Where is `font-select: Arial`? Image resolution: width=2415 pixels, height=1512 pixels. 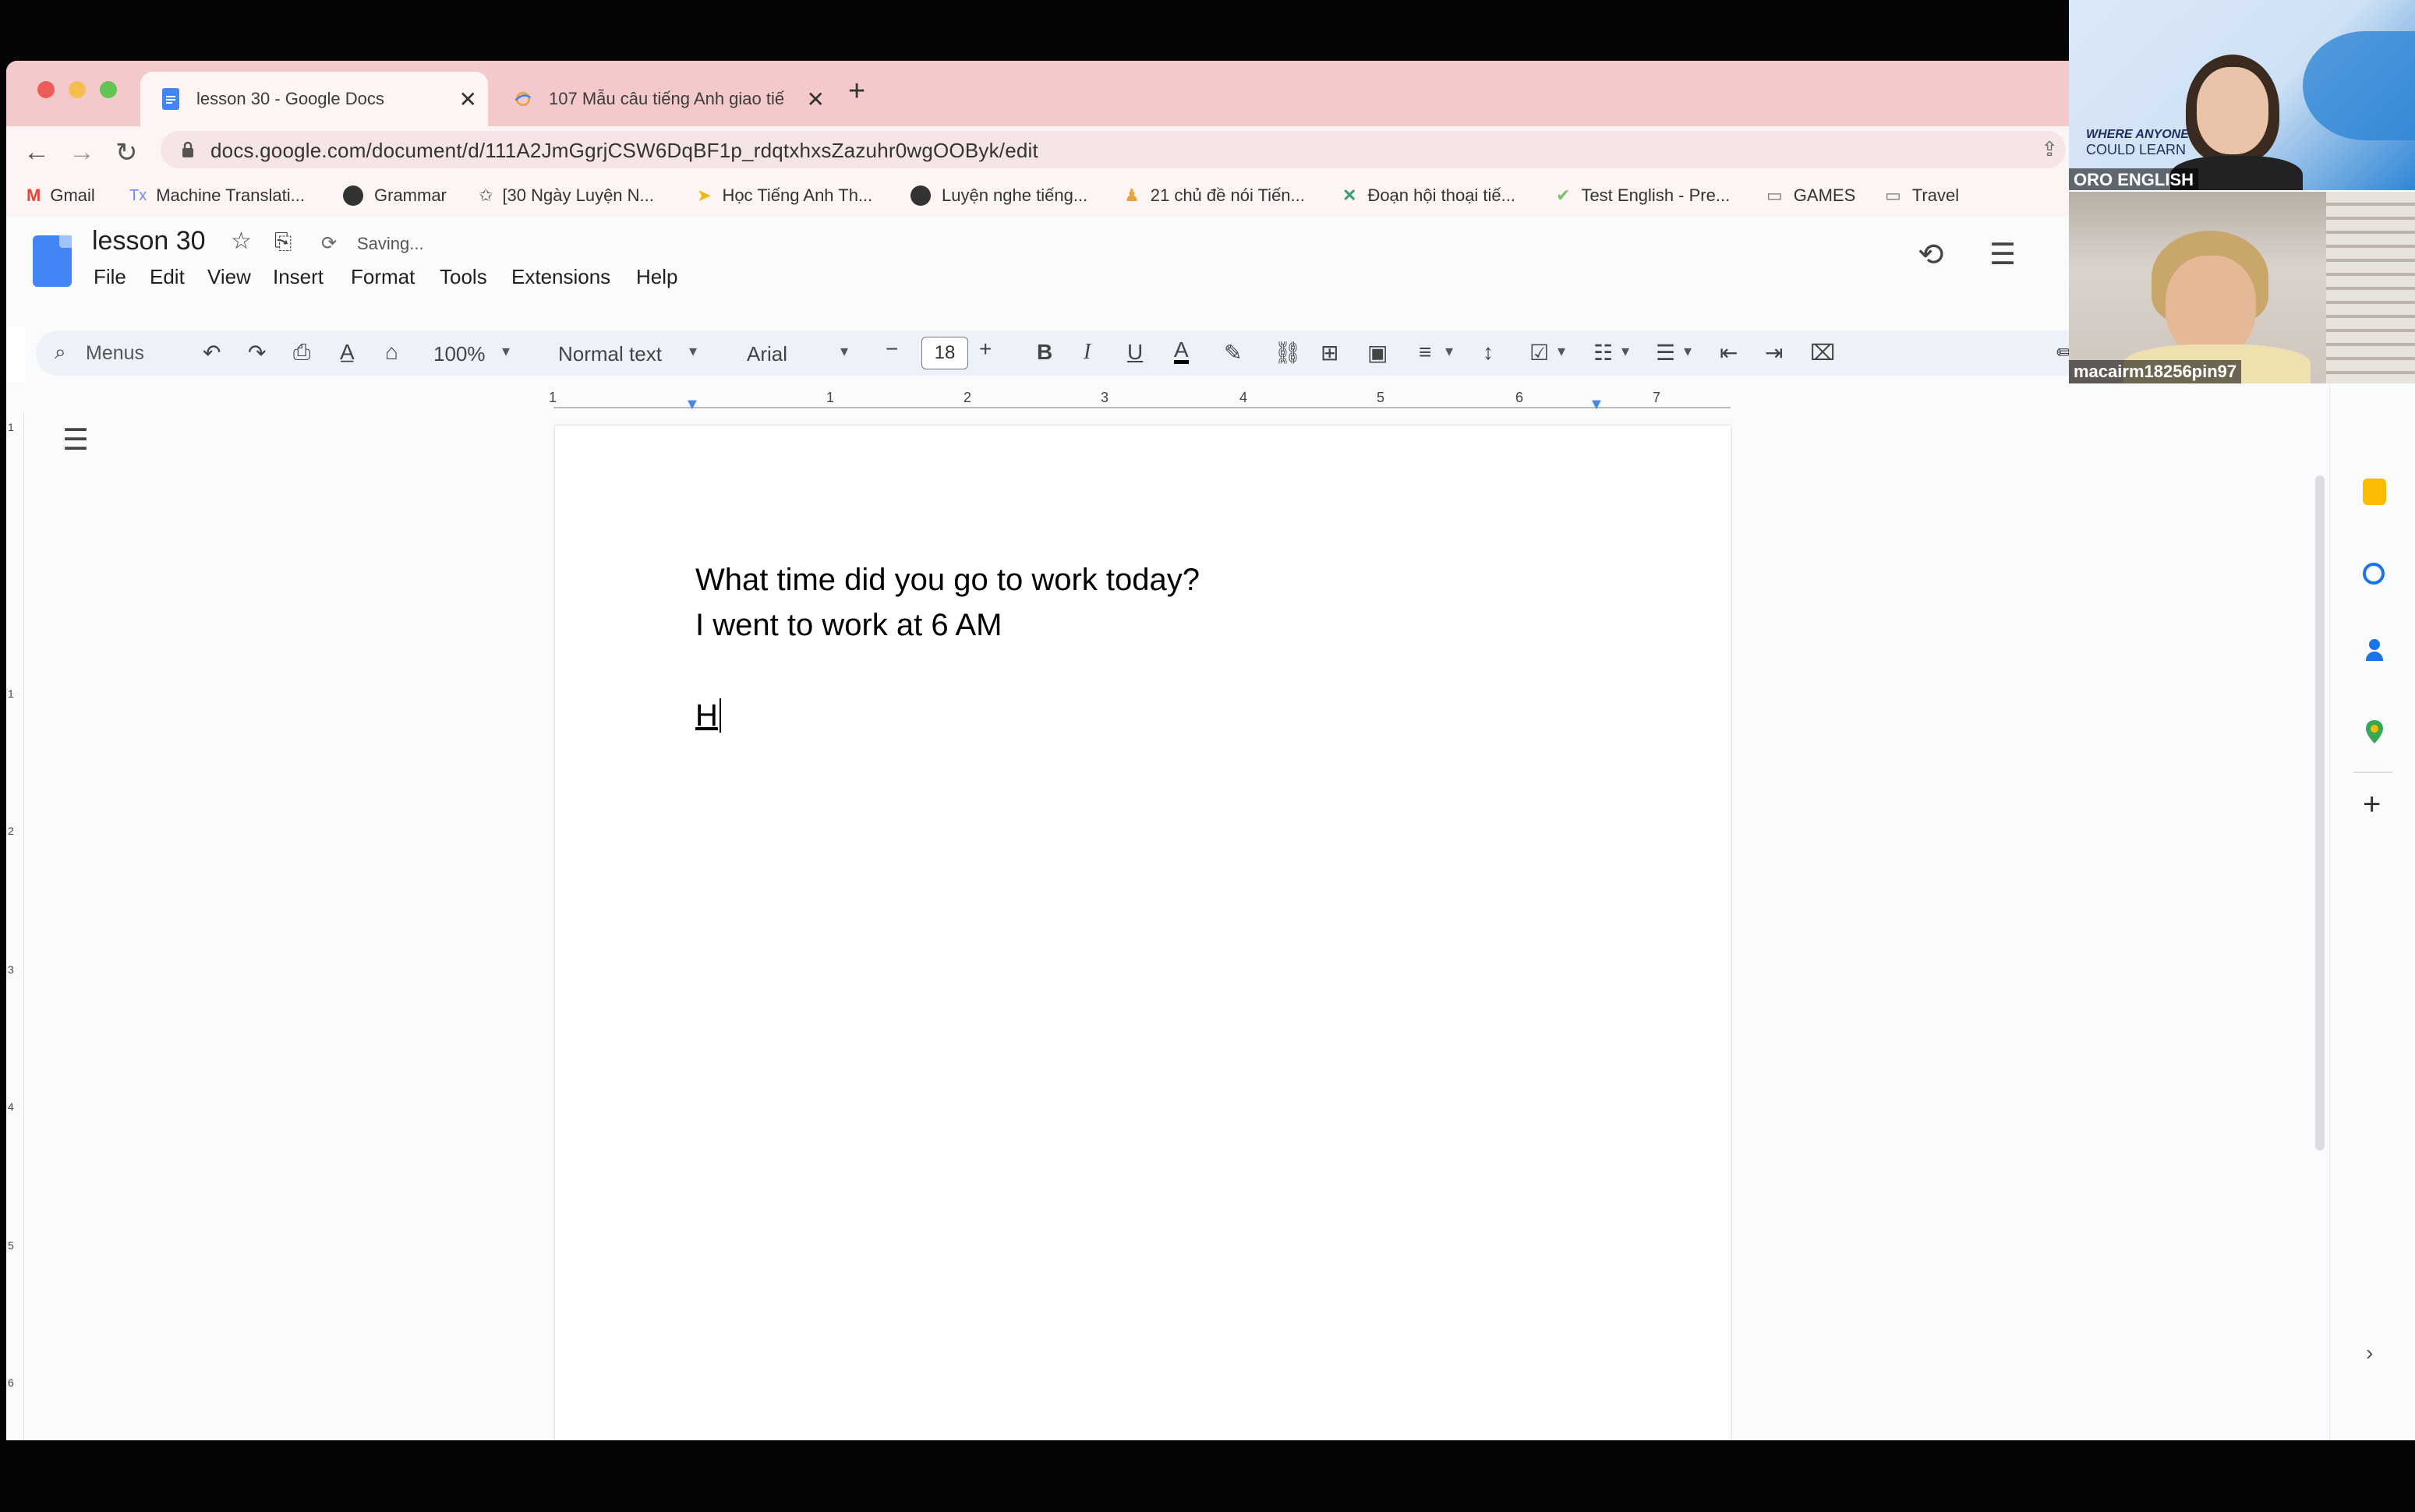 font-select: Arial is located at coordinates (767, 354).